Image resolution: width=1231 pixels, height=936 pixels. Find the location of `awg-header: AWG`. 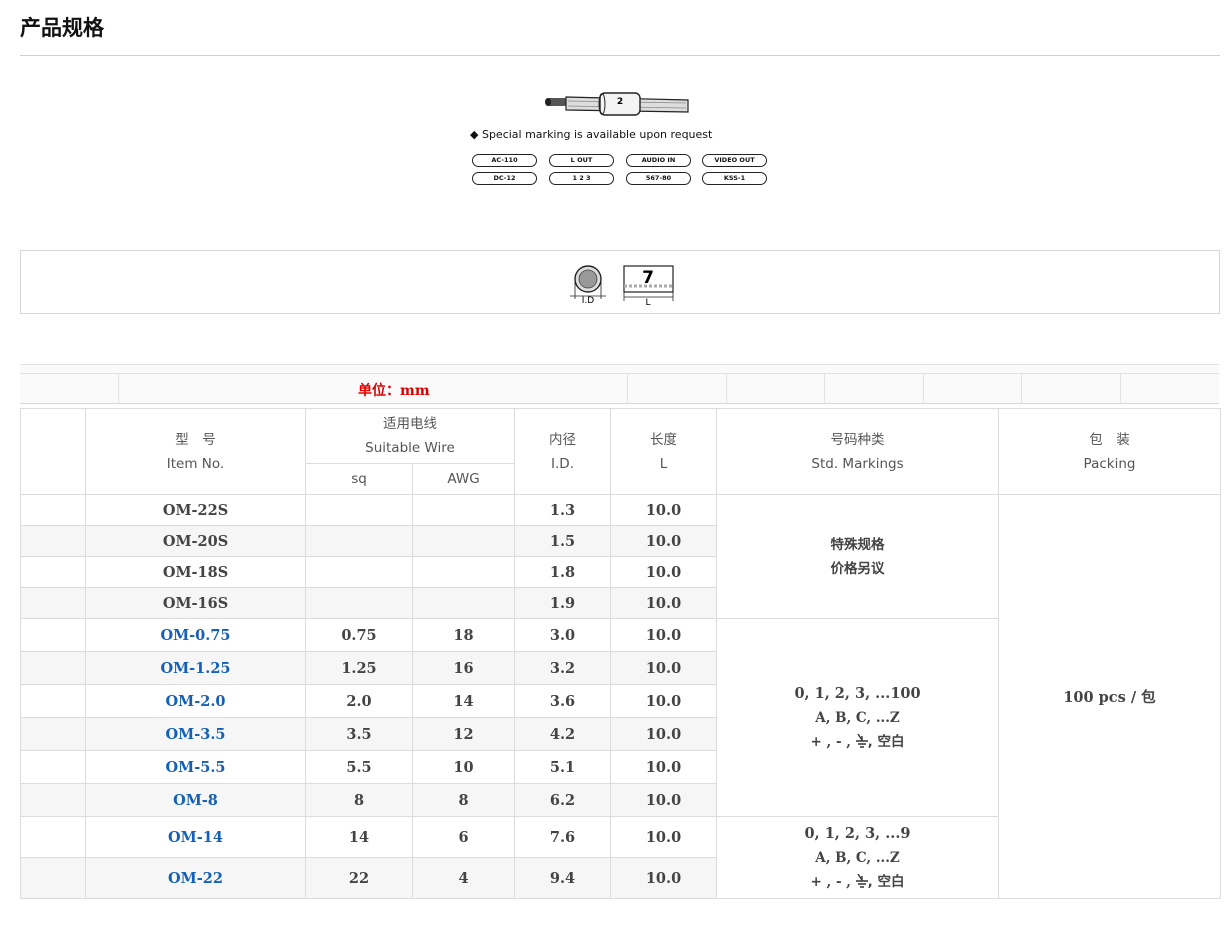

awg-header: AWG is located at coordinates (463, 479).